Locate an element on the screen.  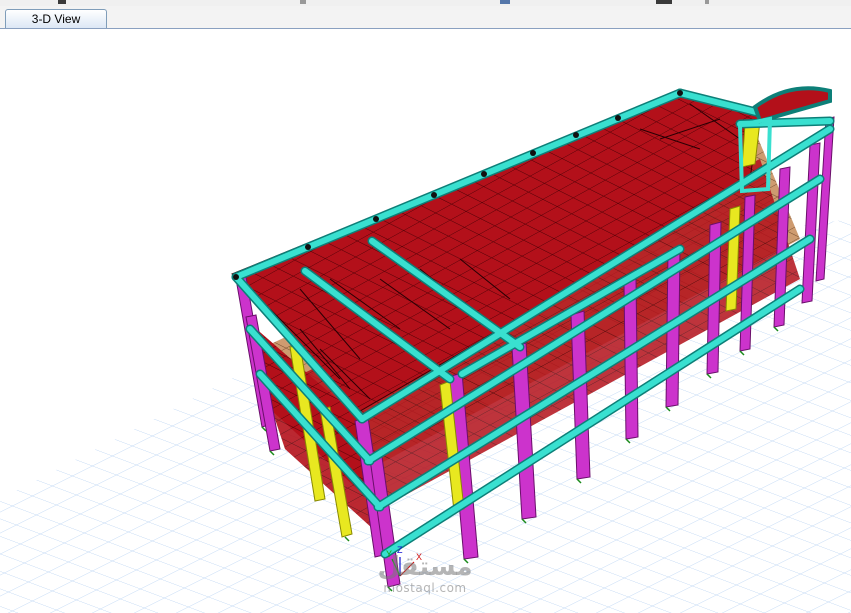
tab-bar: 3-D View is located at coordinates (425, 17).